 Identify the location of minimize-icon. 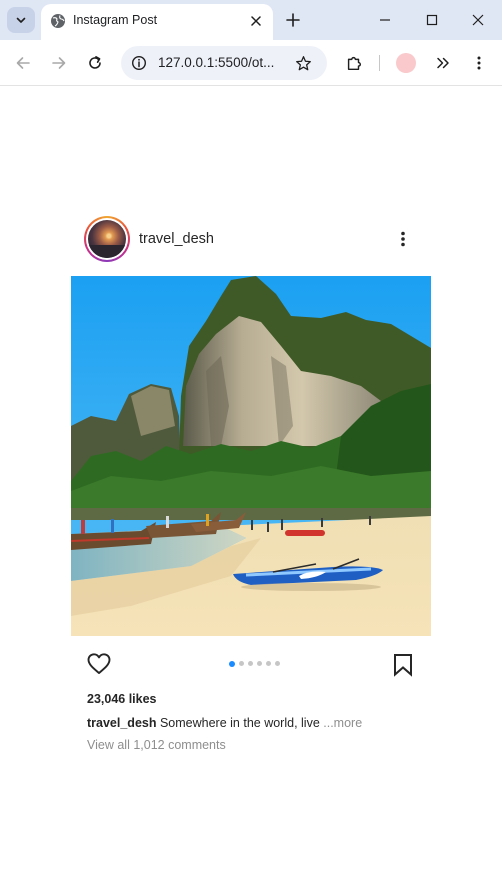
(385, 20).